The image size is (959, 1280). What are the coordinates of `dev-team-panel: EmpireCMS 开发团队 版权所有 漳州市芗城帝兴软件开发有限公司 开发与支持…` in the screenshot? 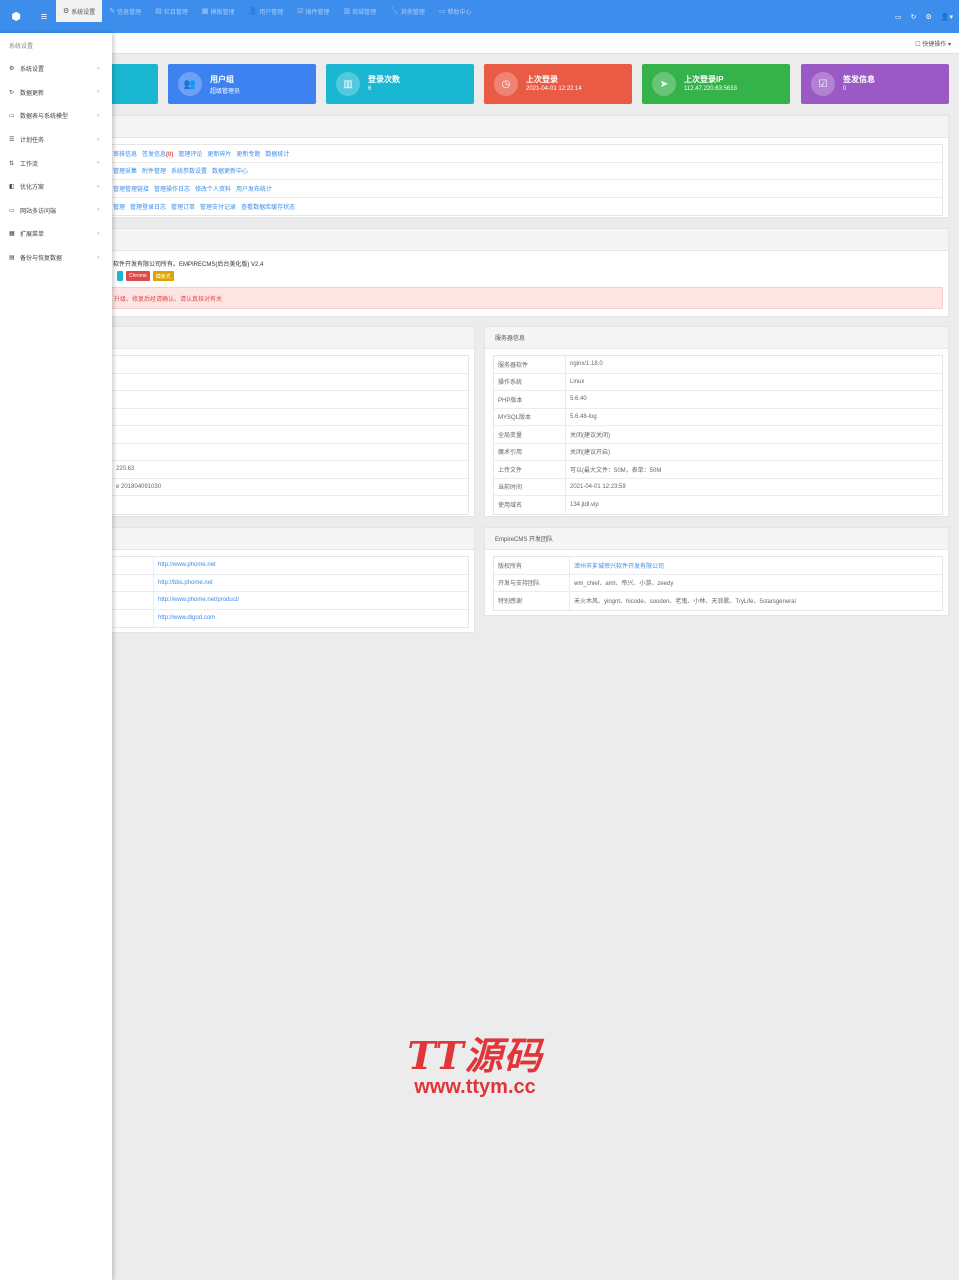 It's located at (716, 571).